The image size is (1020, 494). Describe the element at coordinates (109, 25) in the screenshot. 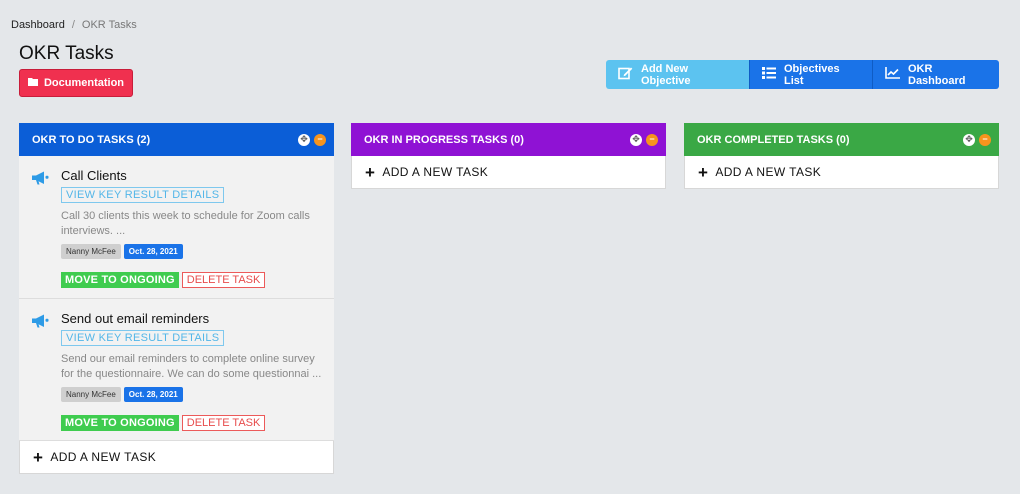

I see `breadcrumb-current: OKR Tasks` at that location.